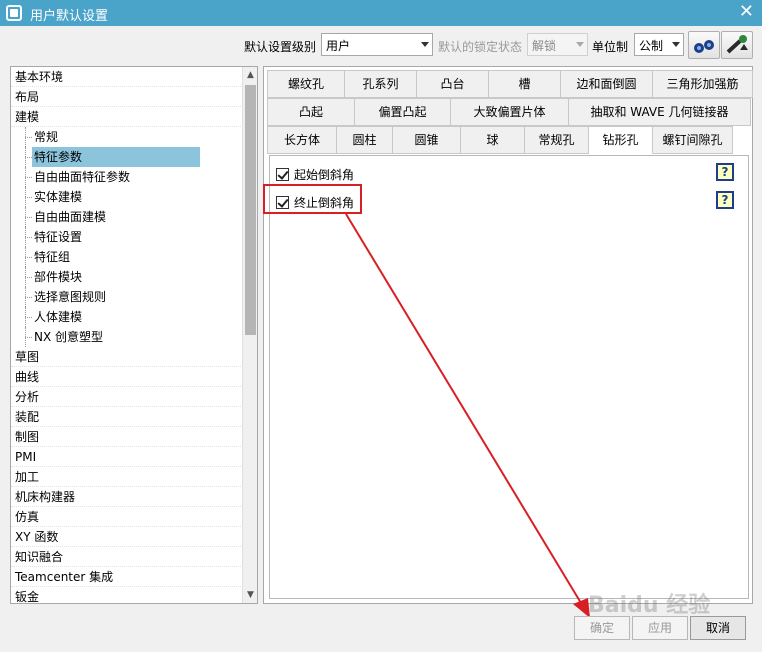  Describe the element at coordinates (602, 628) in the screenshot. I see `ok-button: 确定` at that location.